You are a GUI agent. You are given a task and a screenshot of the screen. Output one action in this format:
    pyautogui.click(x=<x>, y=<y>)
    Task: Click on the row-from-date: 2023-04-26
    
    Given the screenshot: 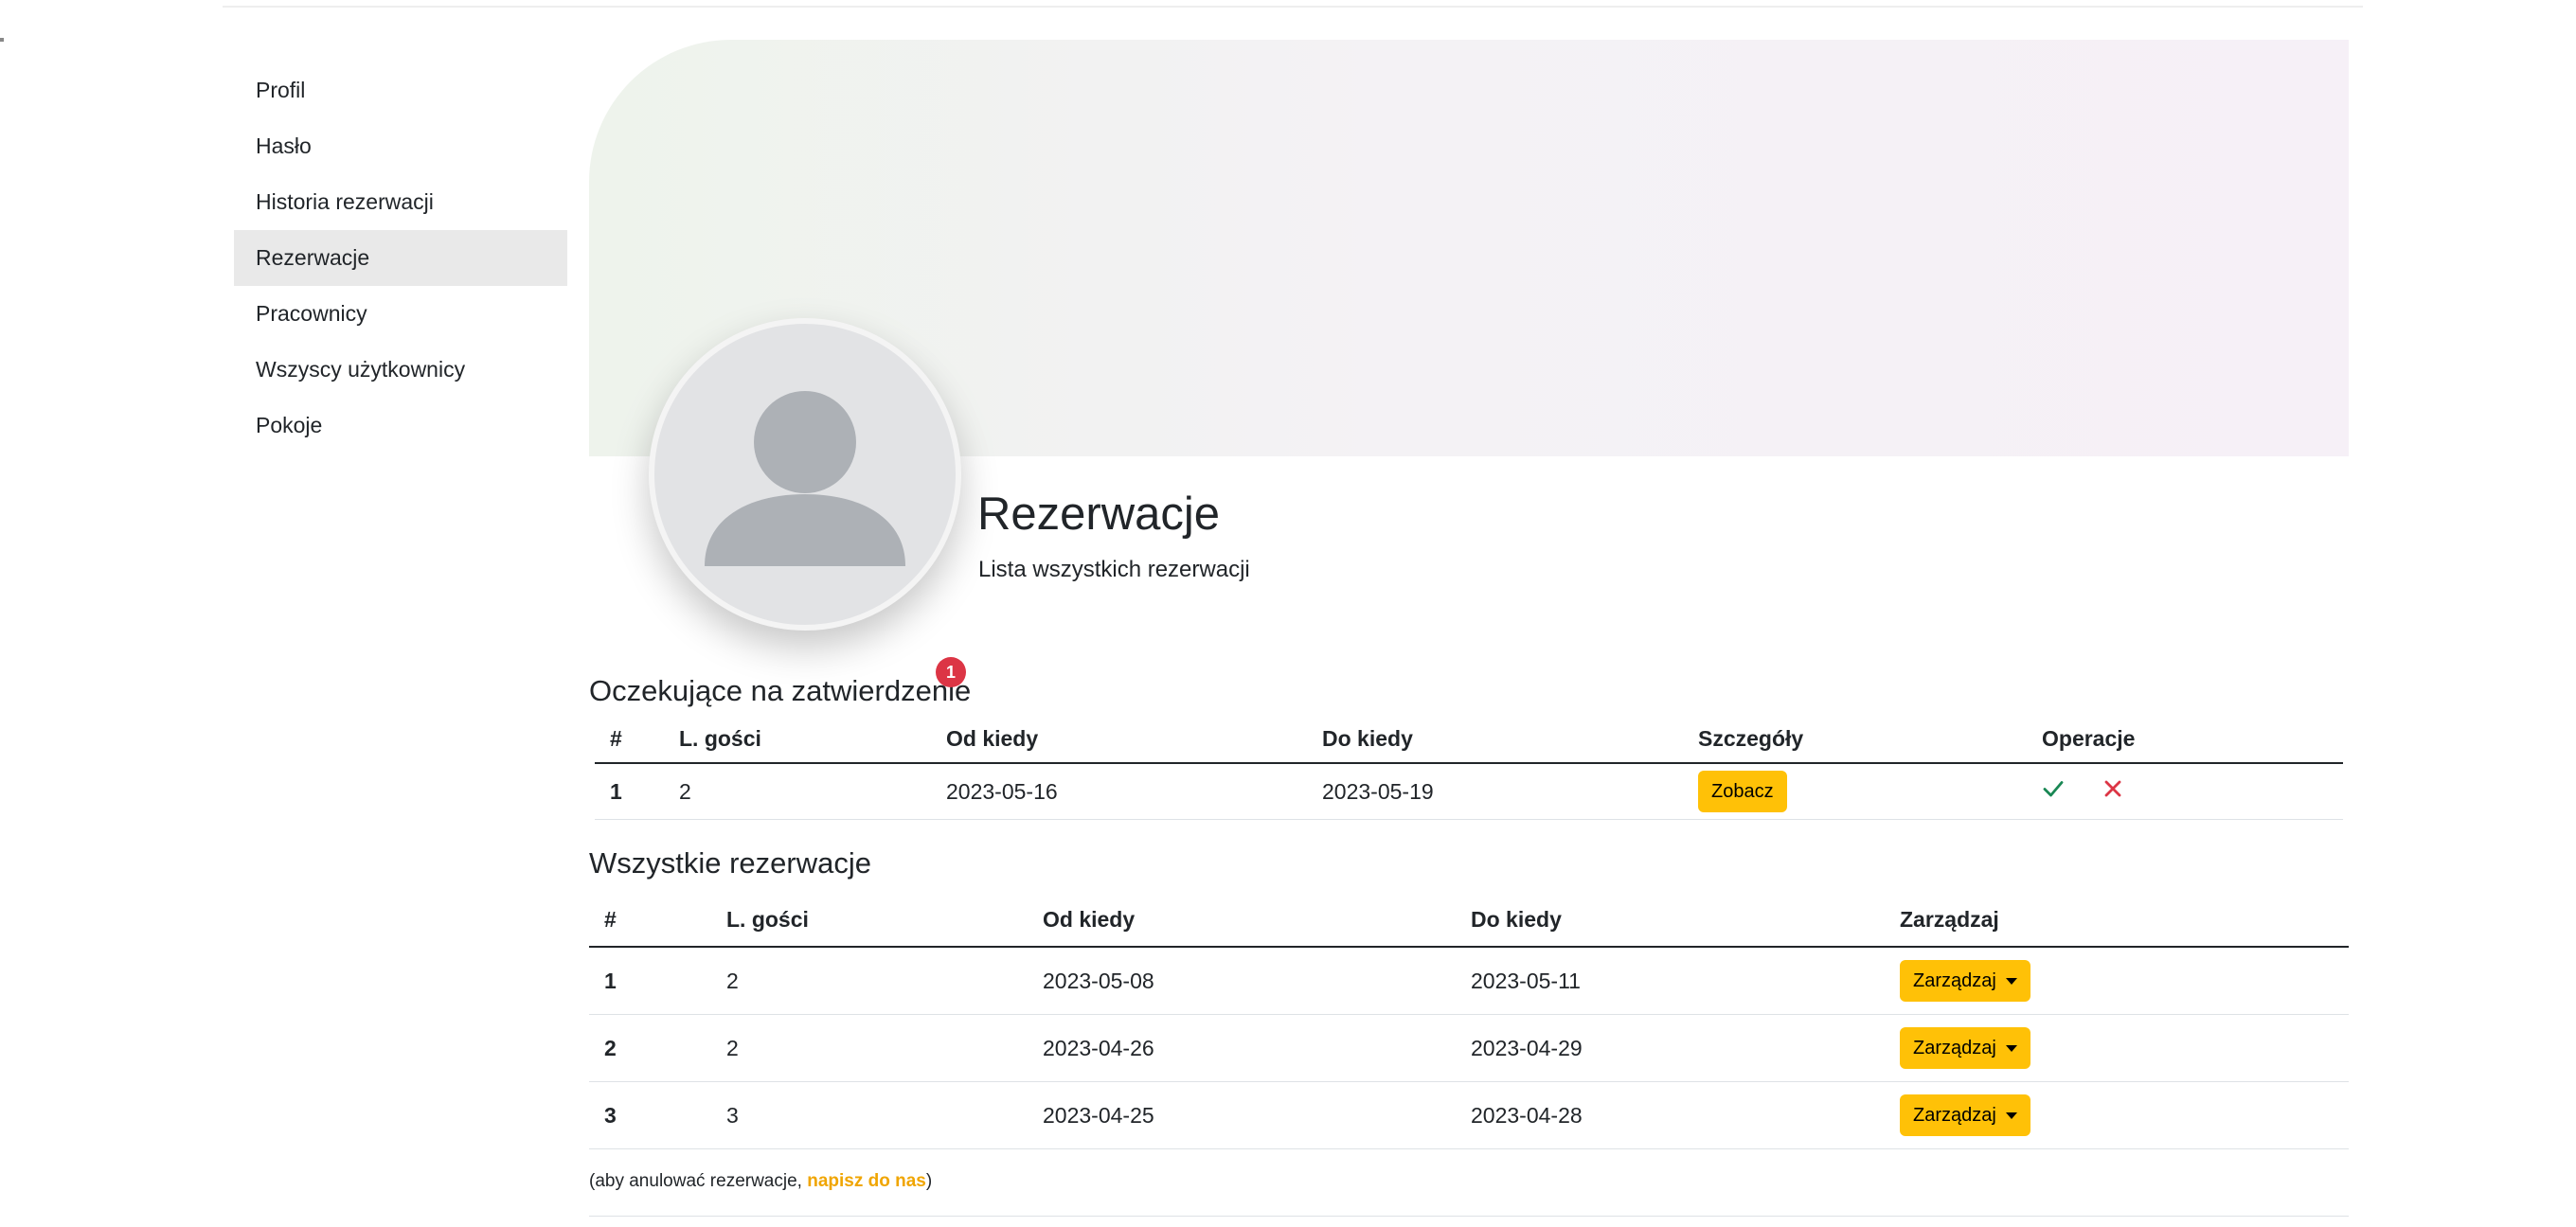 What is the action you would take?
    pyautogui.click(x=1242, y=1048)
    